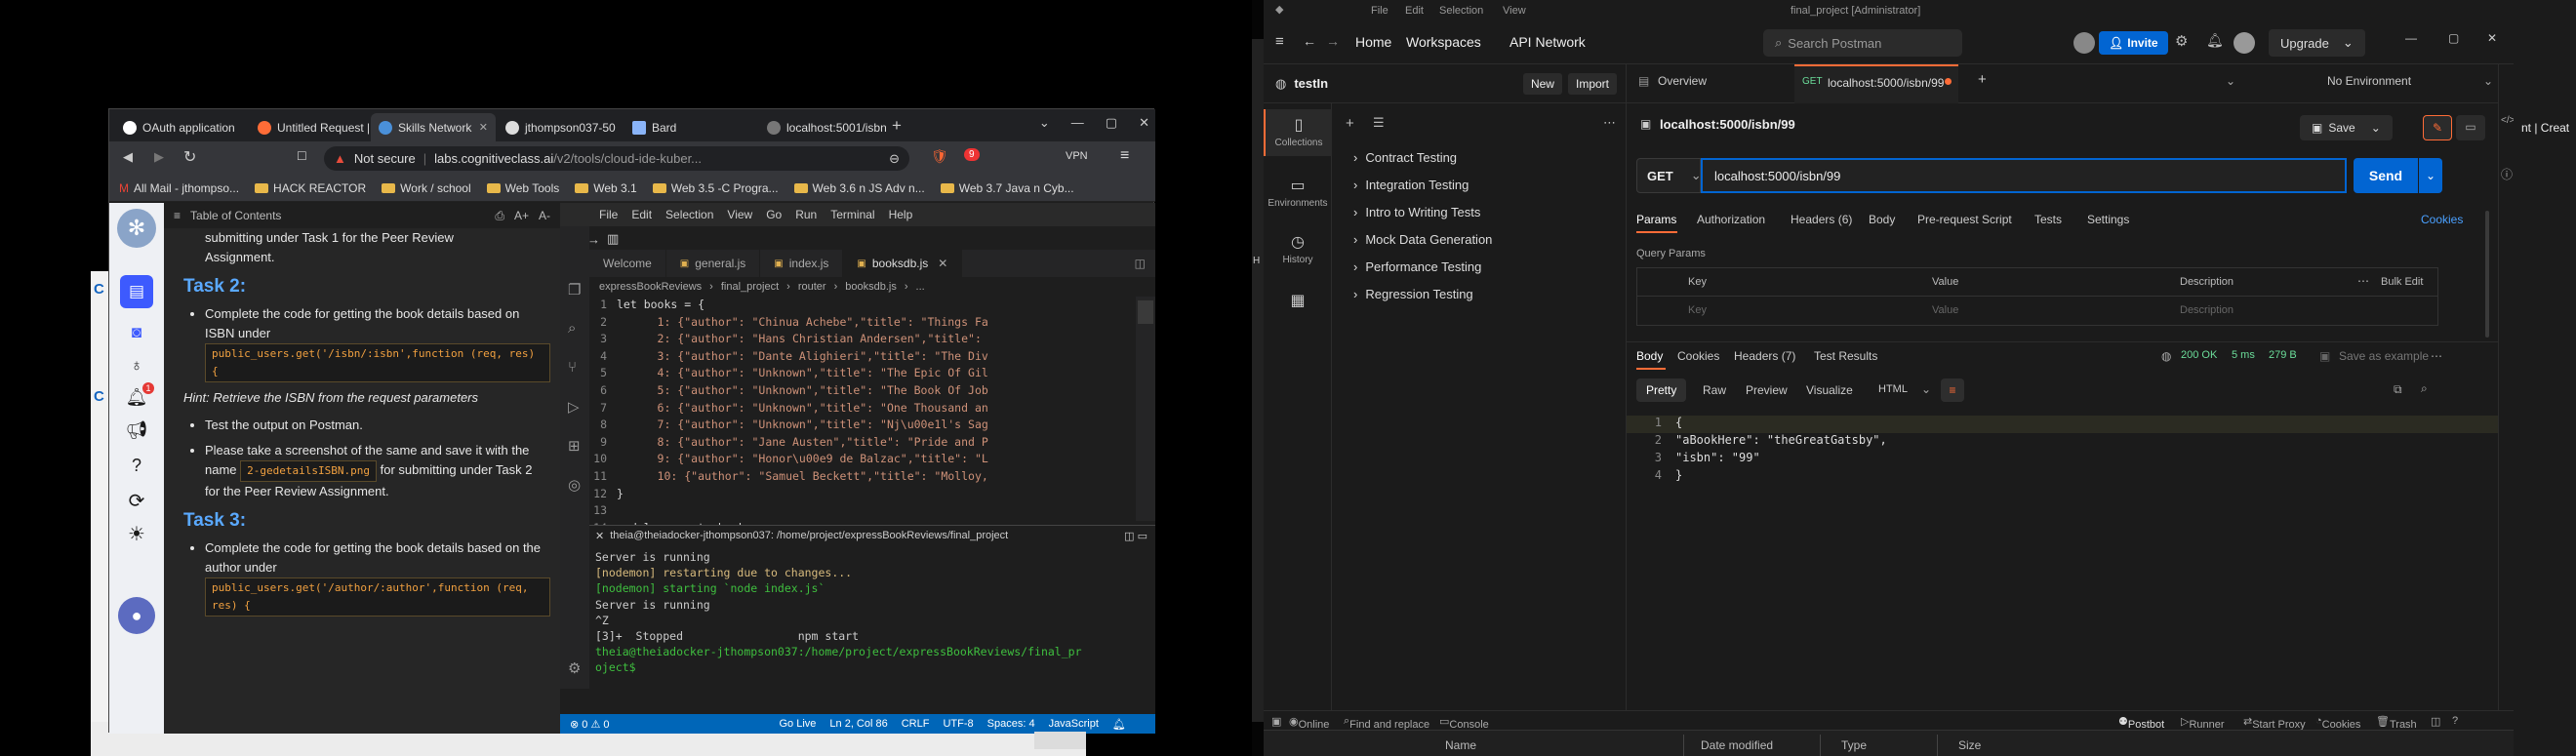 This screenshot has height=756, width=2576. Describe the element at coordinates (1044, 123) in the screenshot. I see `tab-search-button: ⌄` at that location.